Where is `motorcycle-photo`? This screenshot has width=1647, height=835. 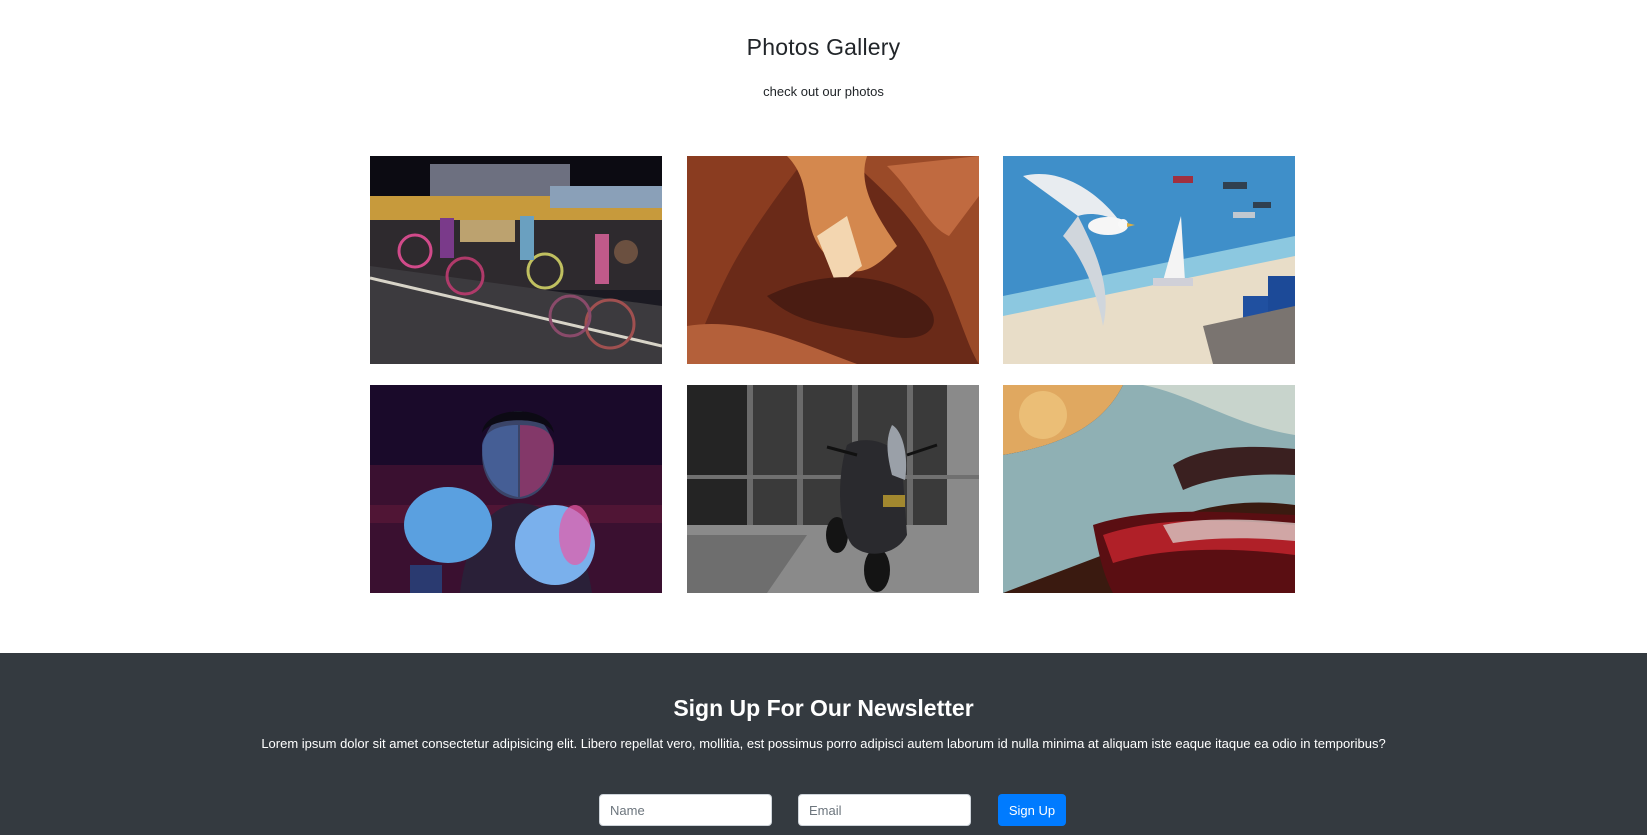 motorcycle-photo is located at coordinates (833, 489).